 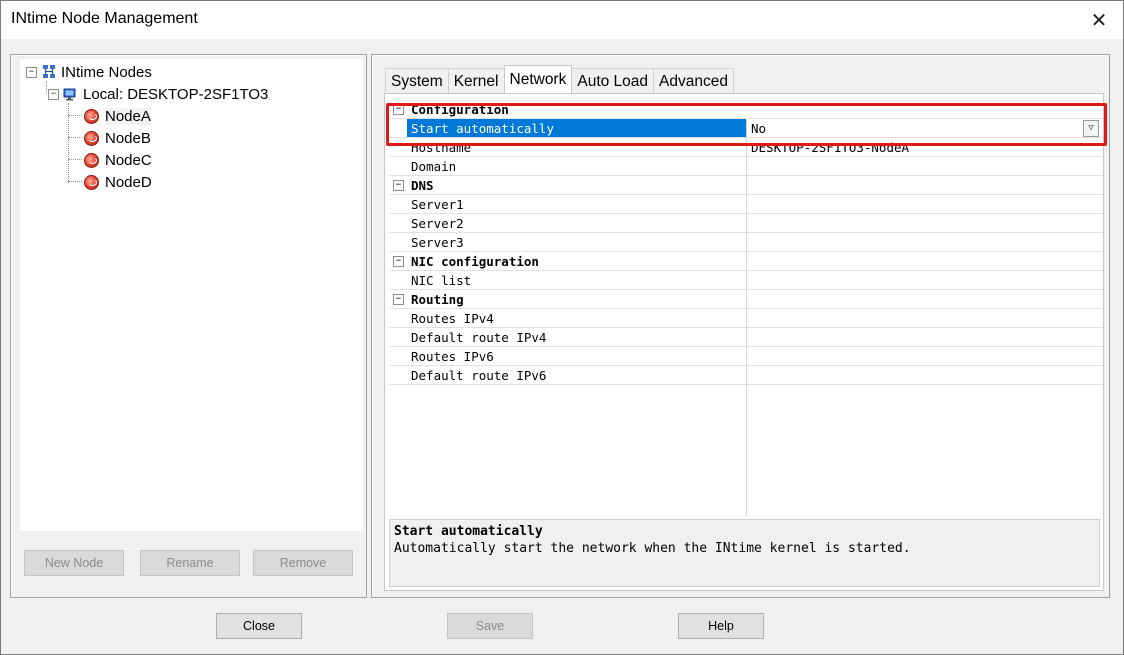 What do you see at coordinates (190, 563) in the screenshot?
I see `rename-button: Rename` at bounding box center [190, 563].